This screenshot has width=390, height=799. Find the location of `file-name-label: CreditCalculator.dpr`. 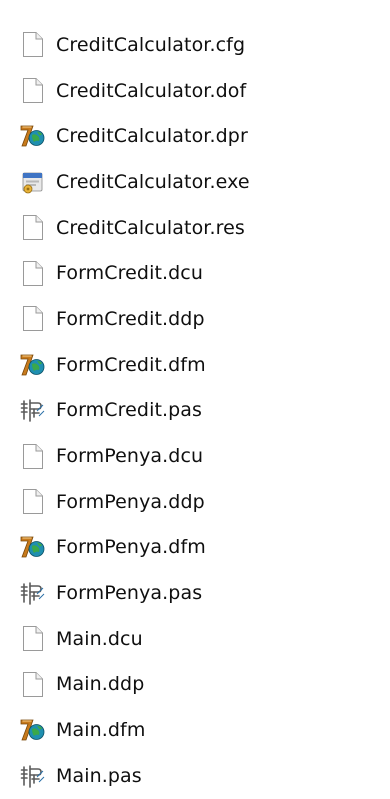

file-name-label: CreditCalculator.dpr is located at coordinates (152, 136).